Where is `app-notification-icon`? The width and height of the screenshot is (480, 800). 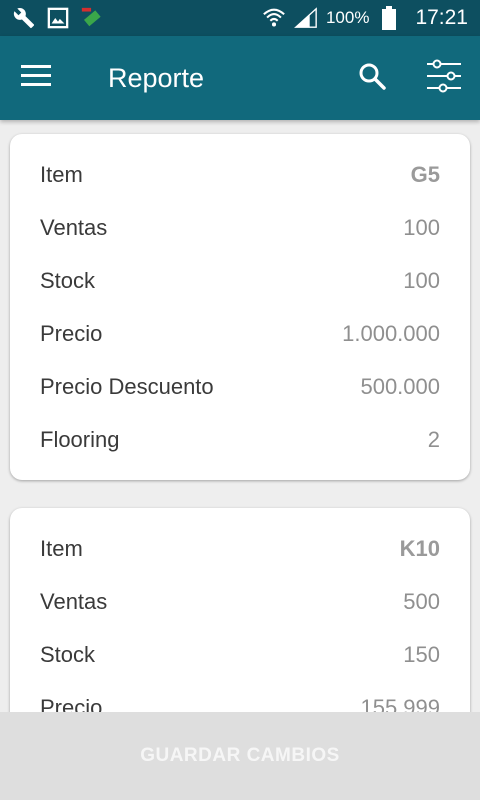 app-notification-icon is located at coordinates (92, 18).